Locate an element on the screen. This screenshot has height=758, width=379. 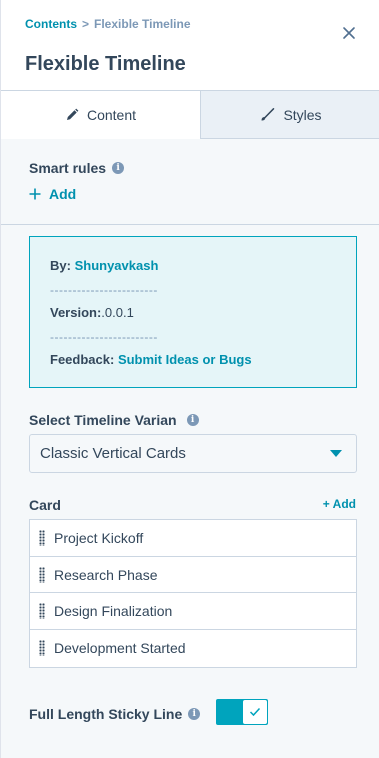
card-item-label: Development Started is located at coordinates (120, 648).